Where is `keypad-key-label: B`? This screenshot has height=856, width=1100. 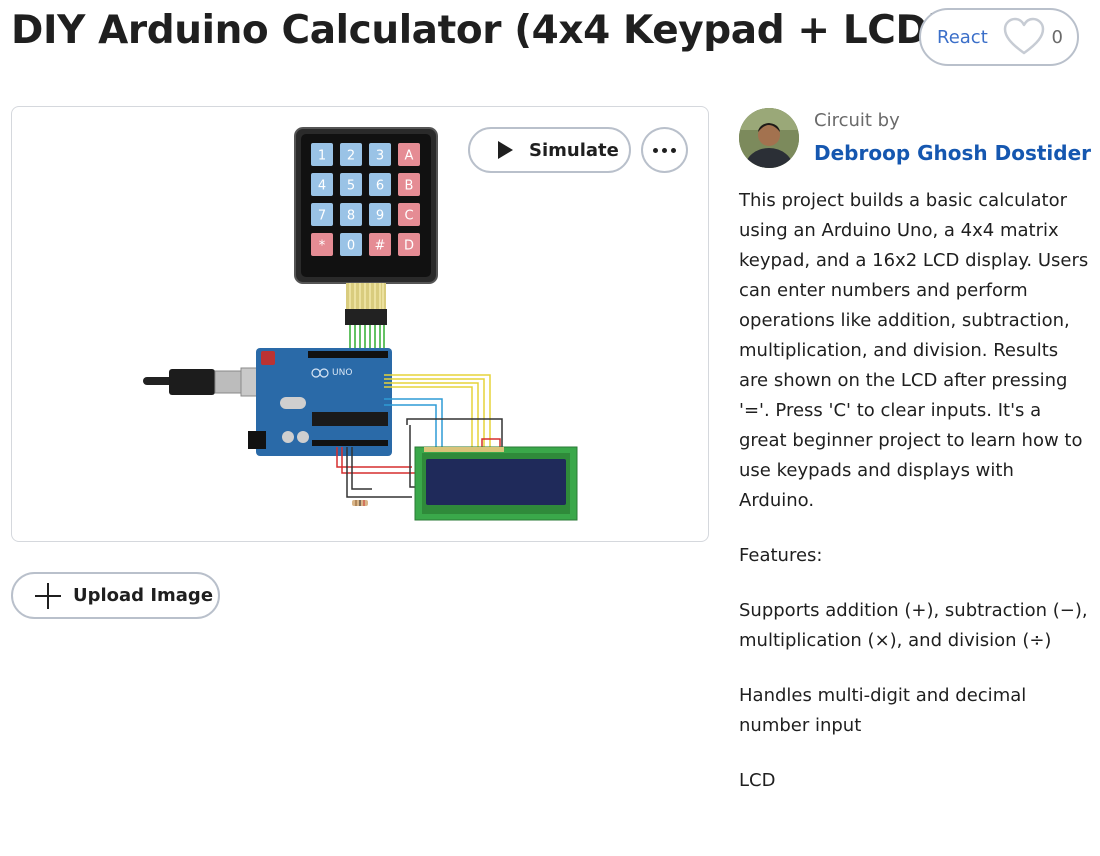 keypad-key-label: B is located at coordinates (409, 186).